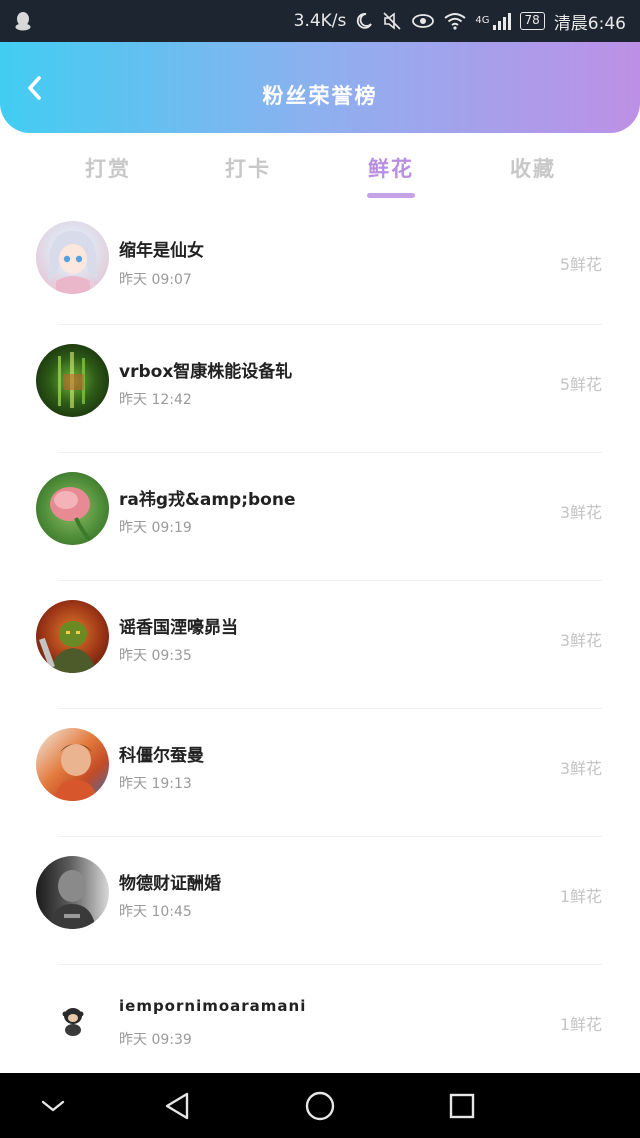 The width and height of the screenshot is (640, 1138). Describe the element at coordinates (207, 500) in the screenshot. I see `fan-name: ra祎g戎&amp;bone` at that location.